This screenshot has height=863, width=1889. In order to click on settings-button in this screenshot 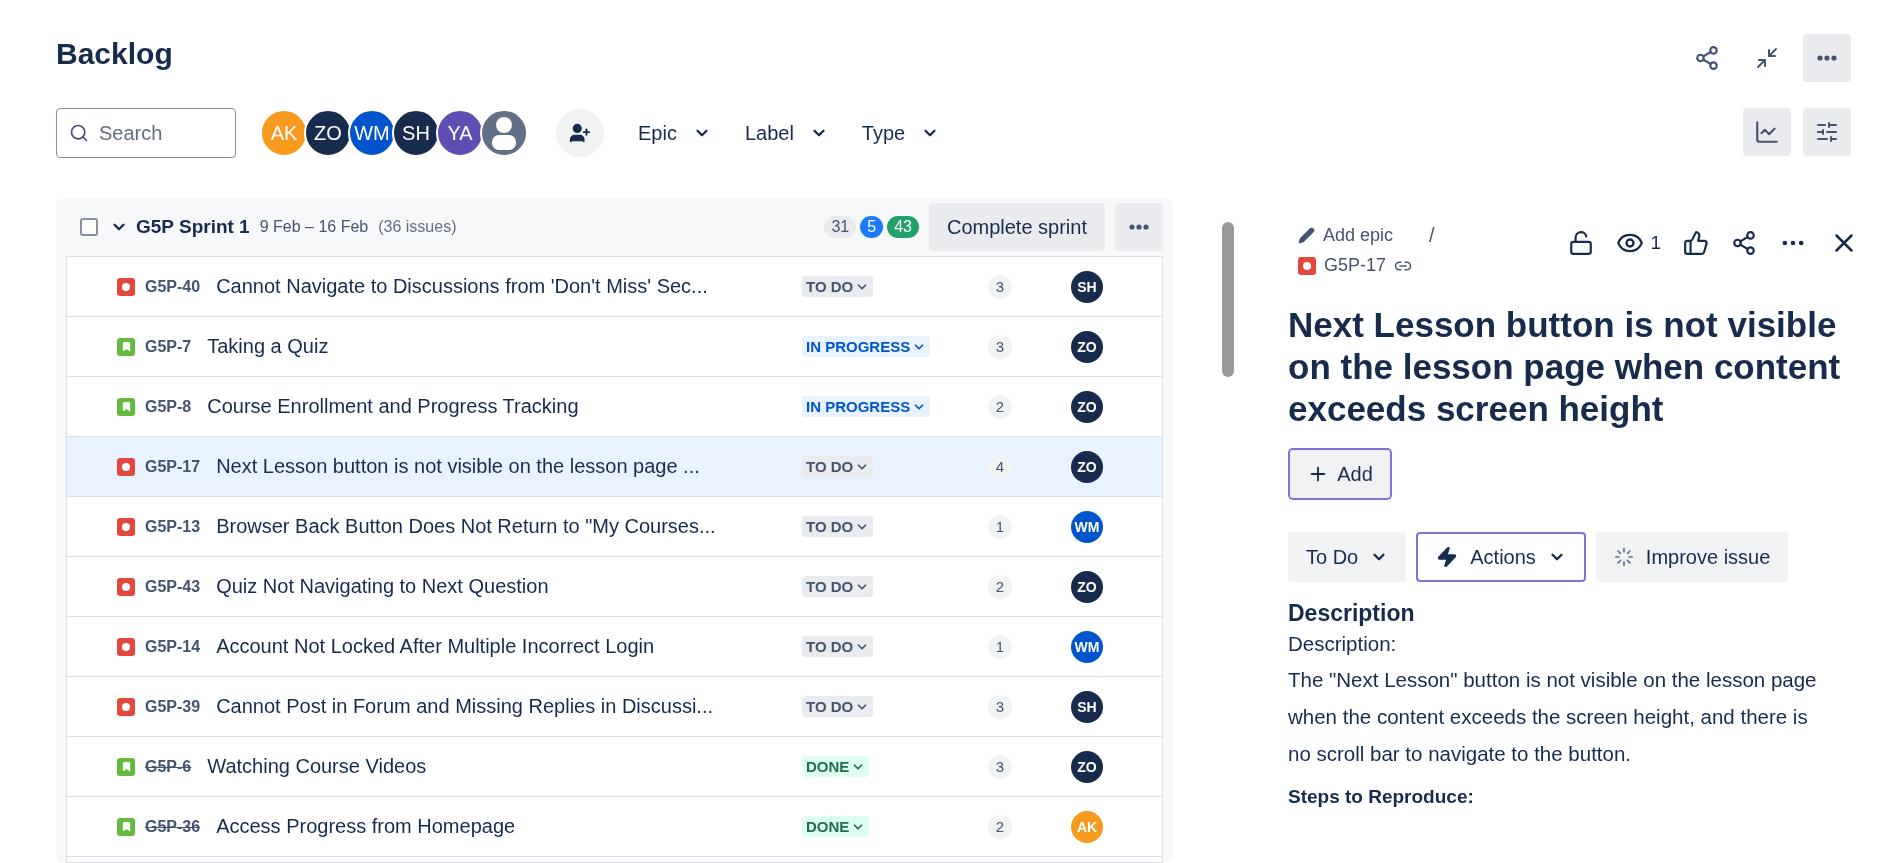, I will do `click(1827, 132)`.